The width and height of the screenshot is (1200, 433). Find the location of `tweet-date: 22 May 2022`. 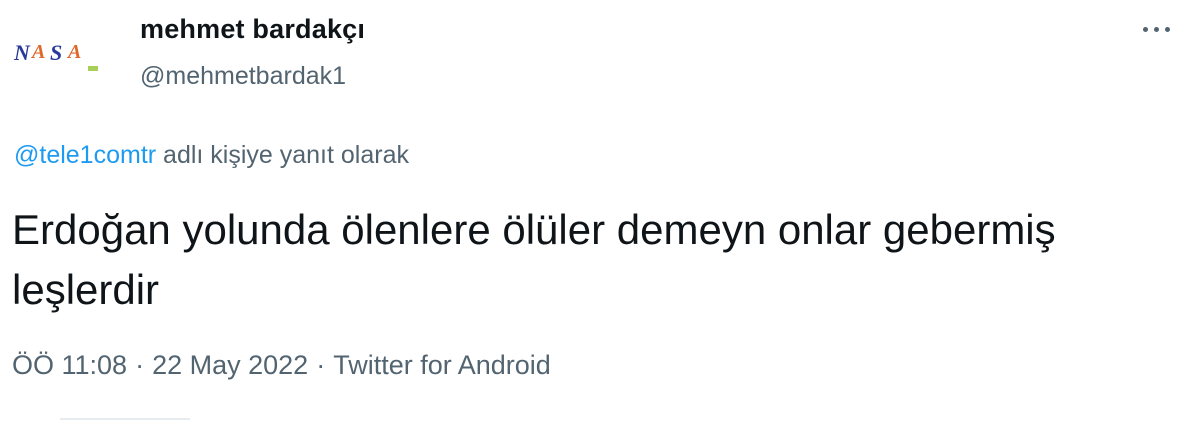

tweet-date: 22 May 2022 is located at coordinates (230, 365).